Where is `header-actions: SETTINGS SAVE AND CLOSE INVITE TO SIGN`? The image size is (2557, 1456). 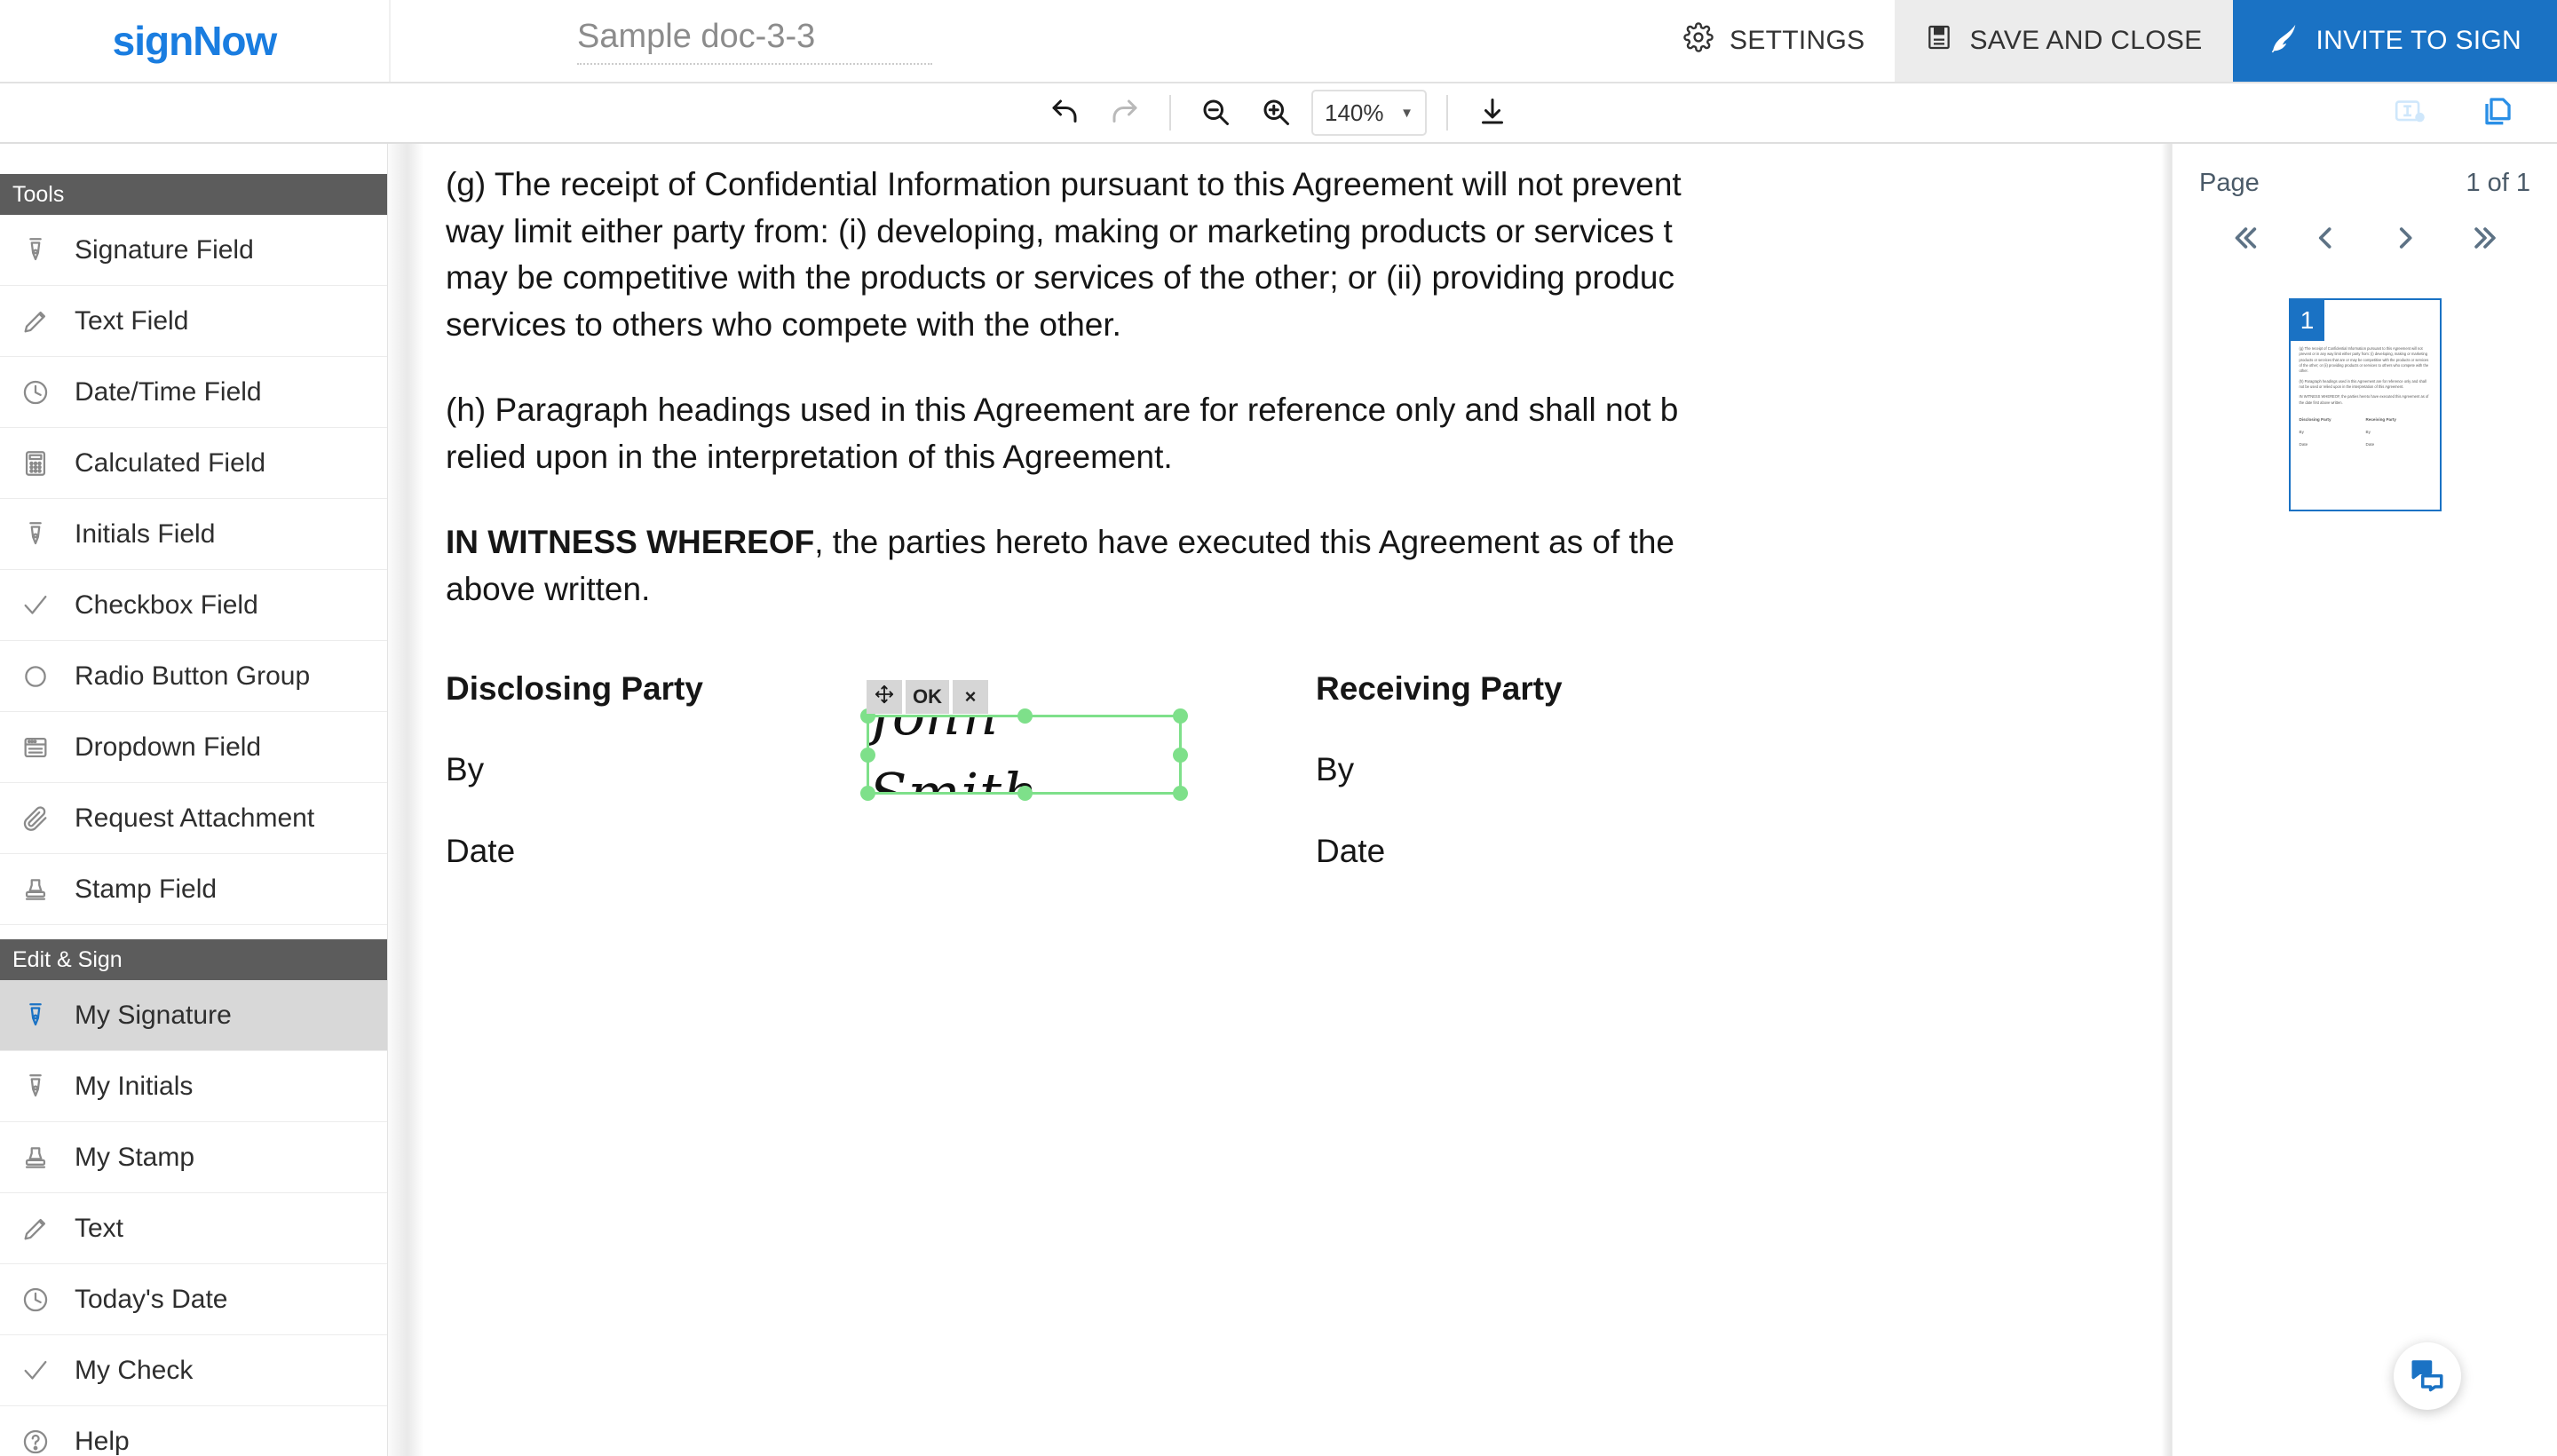 header-actions: SETTINGS SAVE AND CLOSE INVITE TO SIGN is located at coordinates (2105, 41).